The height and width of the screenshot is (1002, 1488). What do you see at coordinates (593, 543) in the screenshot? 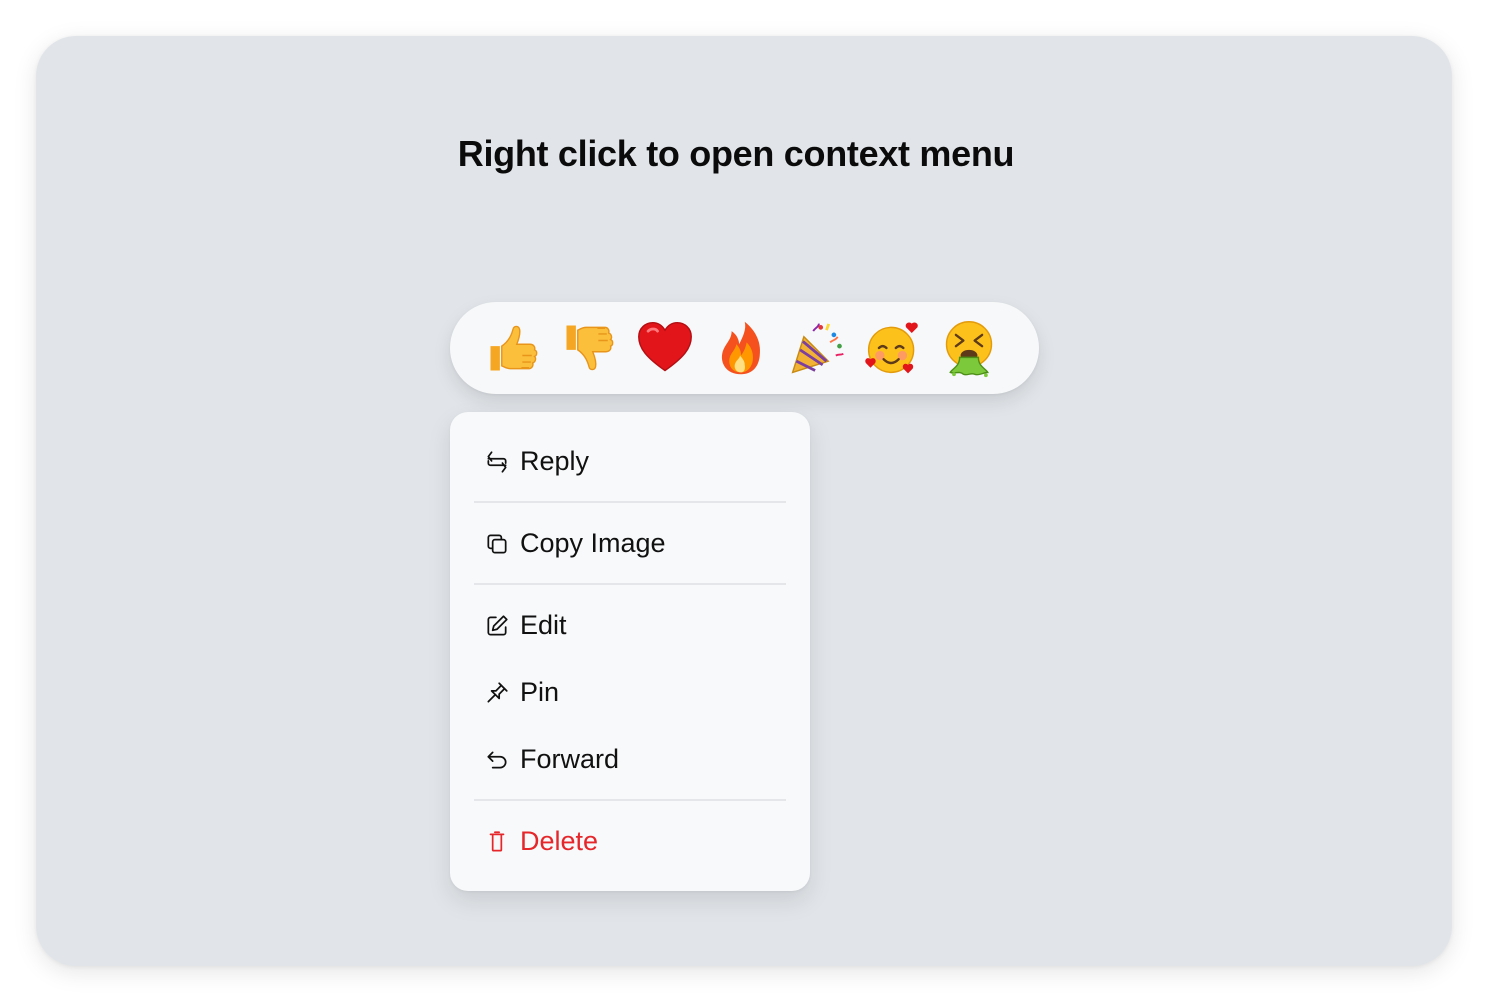
I see `menu-item-copy-image-label: Copy Image` at bounding box center [593, 543].